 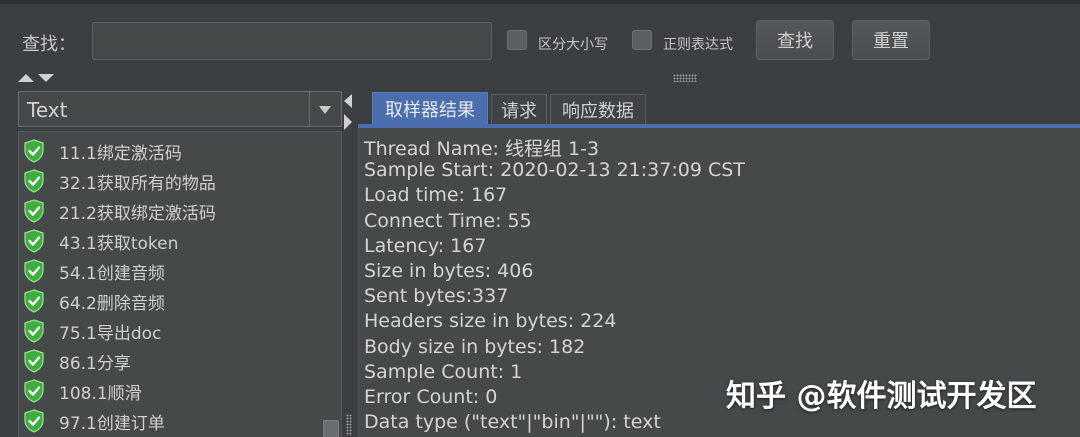 I want to click on tree-item-label: 86.1分享, so click(x=95, y=363).